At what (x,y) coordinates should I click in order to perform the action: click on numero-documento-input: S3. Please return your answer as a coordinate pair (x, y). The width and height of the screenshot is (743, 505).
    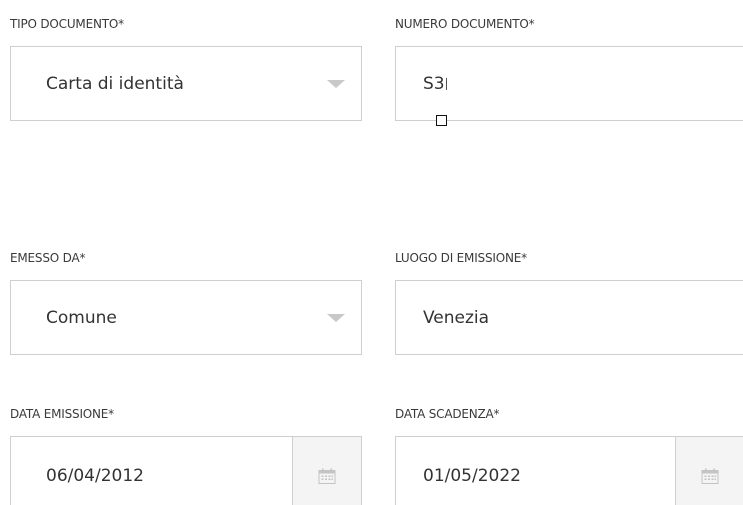
    Looking at the image, I should click on (569, 83).